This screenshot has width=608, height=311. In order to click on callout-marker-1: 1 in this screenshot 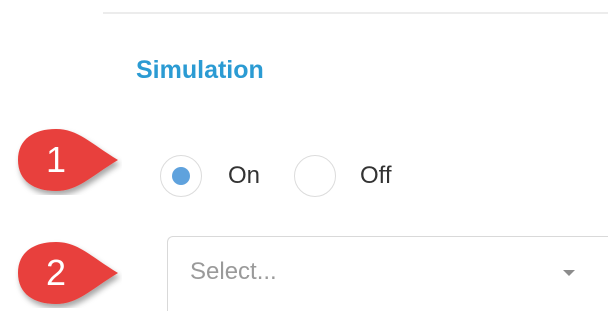, I will do `click(66, 160)`.